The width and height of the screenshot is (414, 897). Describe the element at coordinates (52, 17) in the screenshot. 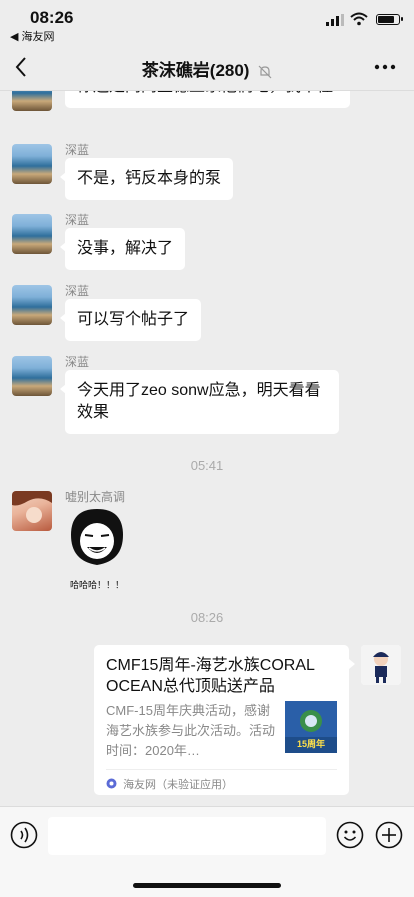

I see `status-time: 08:26` at that location.